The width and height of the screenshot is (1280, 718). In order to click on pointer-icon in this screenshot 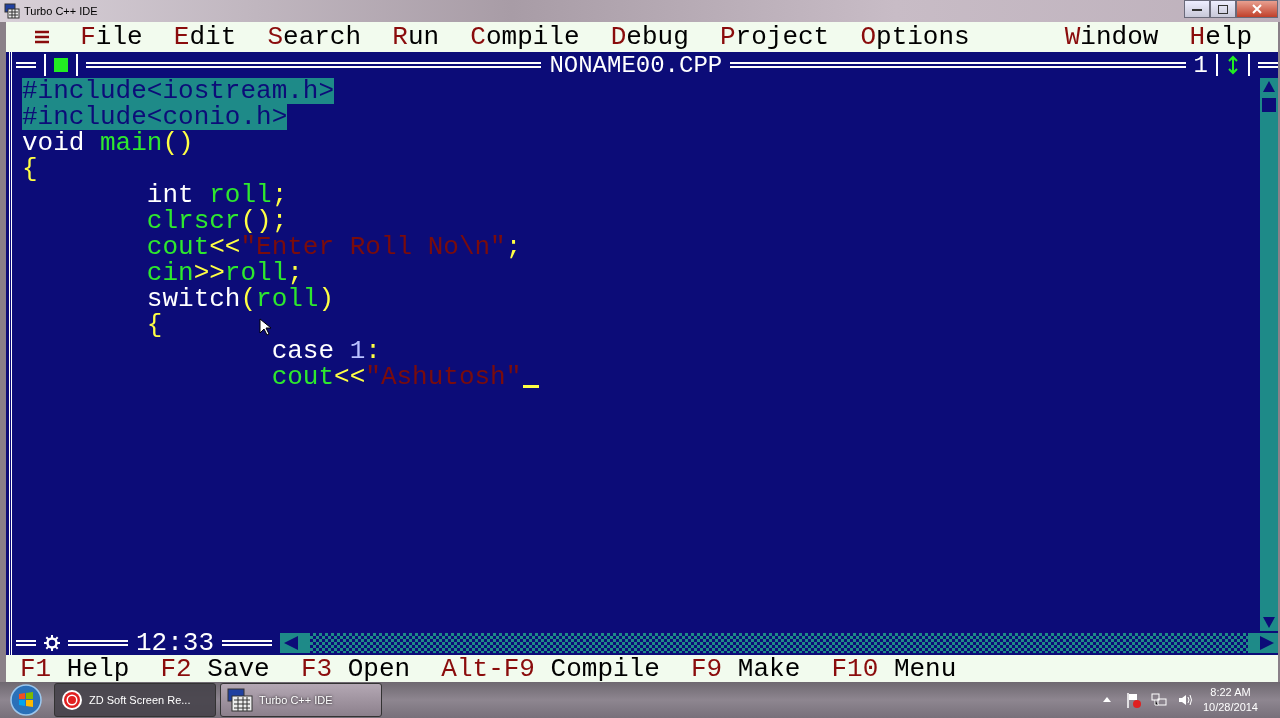, I will do `click(265, 327)`.